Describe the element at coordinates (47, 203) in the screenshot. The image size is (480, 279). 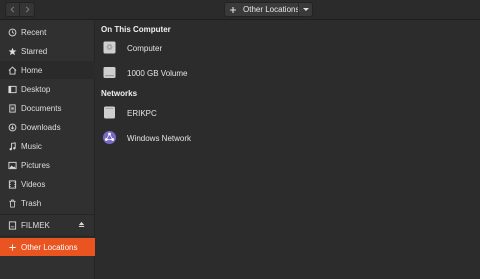
I see `sidebar-item-trash: Trash` at that location.